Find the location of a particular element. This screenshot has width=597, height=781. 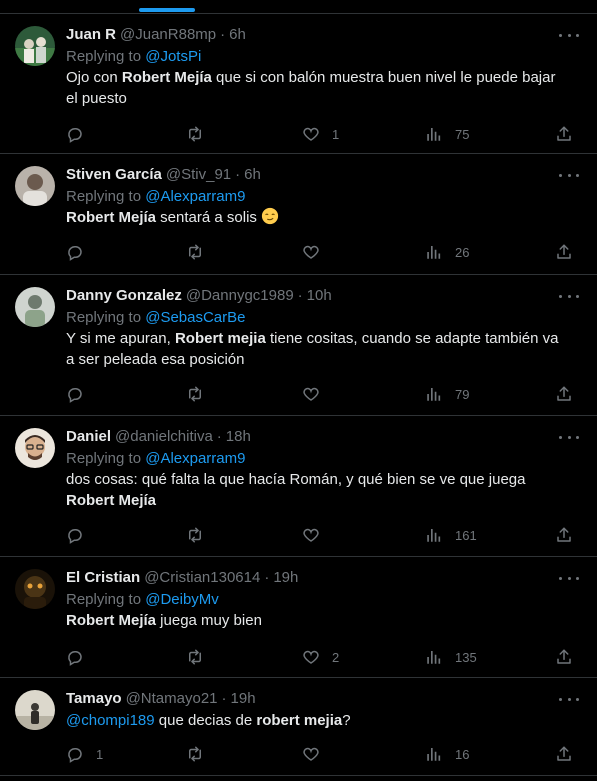

views-button: 79 is located at coordinates (447, 394).